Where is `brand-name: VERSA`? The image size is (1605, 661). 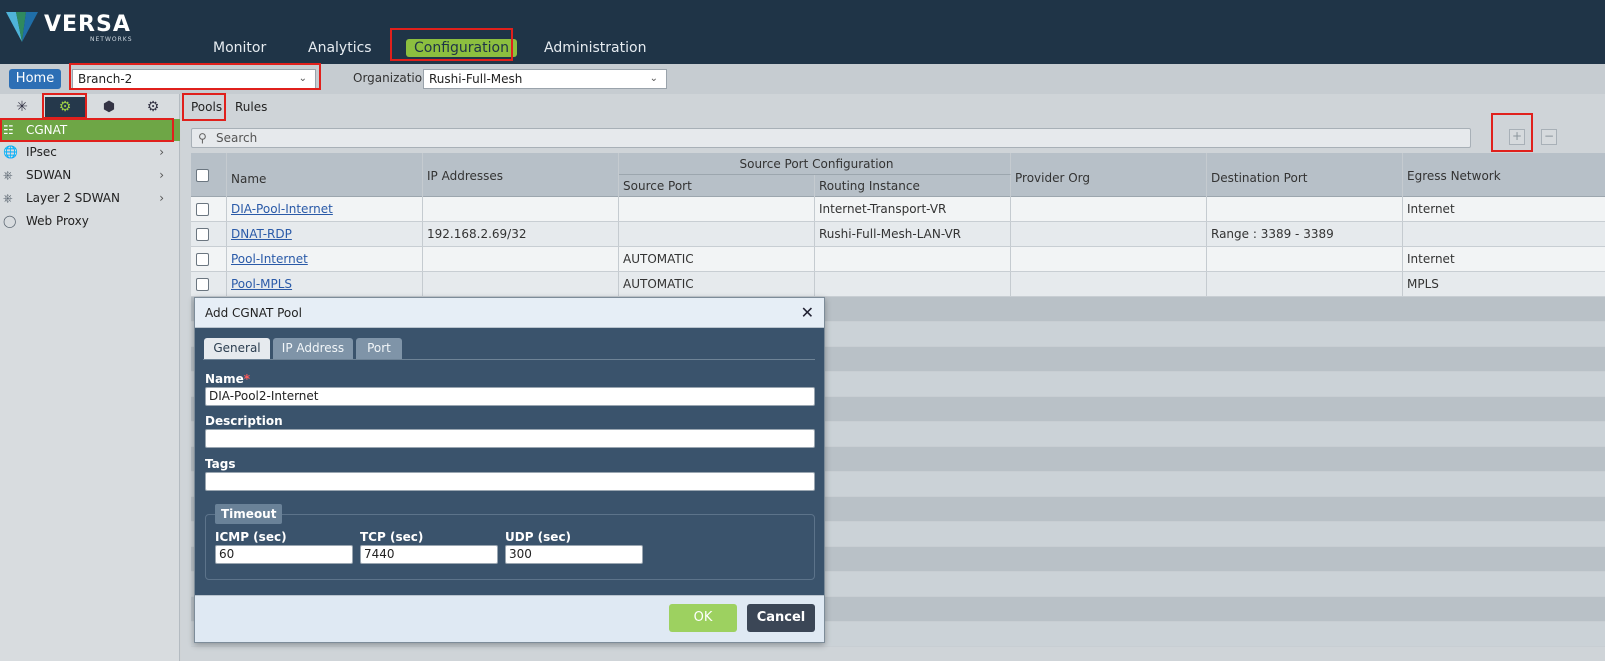 brand-name: VERSA is located at coordinates (87, 24).